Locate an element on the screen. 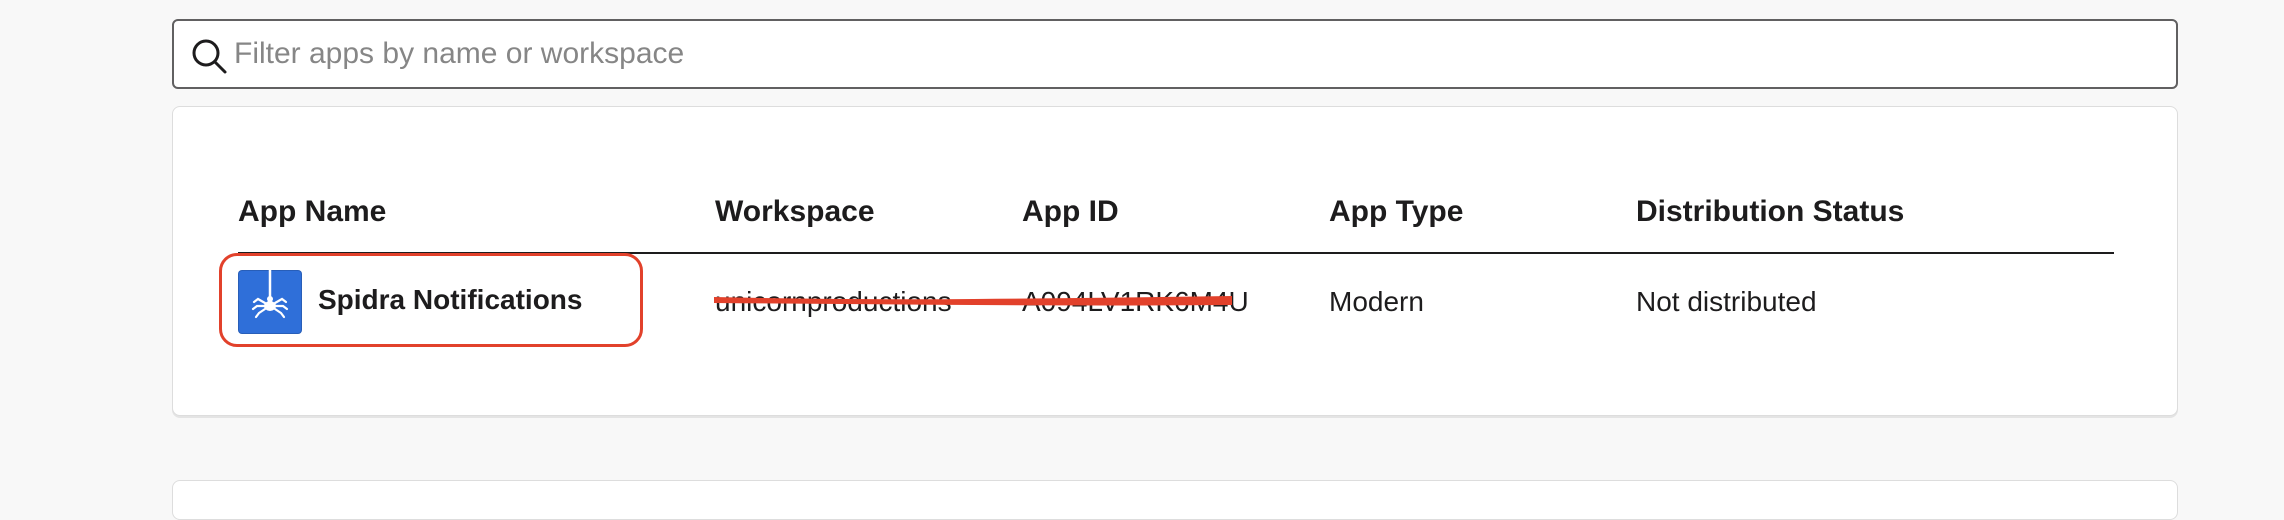 This screenshot has width=2284, height=520. spider-app-icon is located at coordinates (270, 302).